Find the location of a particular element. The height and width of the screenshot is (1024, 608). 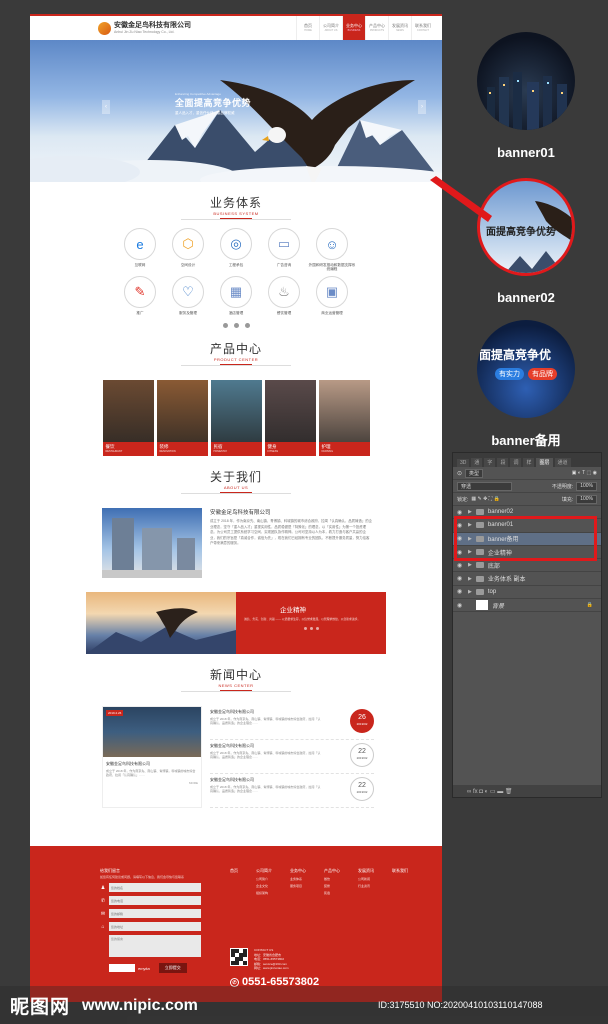

footer-link: 业务体系 is located at coordinates (298, 879).